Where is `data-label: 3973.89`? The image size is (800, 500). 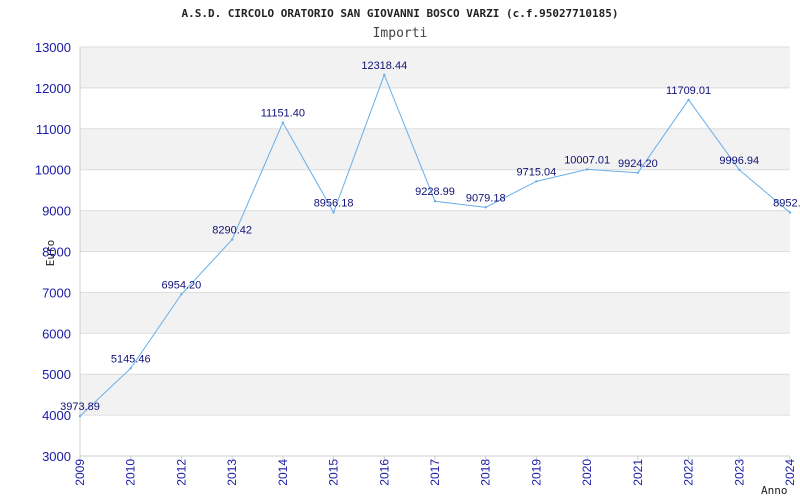 data-label: 3973.89 is located at coordinates (80, 407).